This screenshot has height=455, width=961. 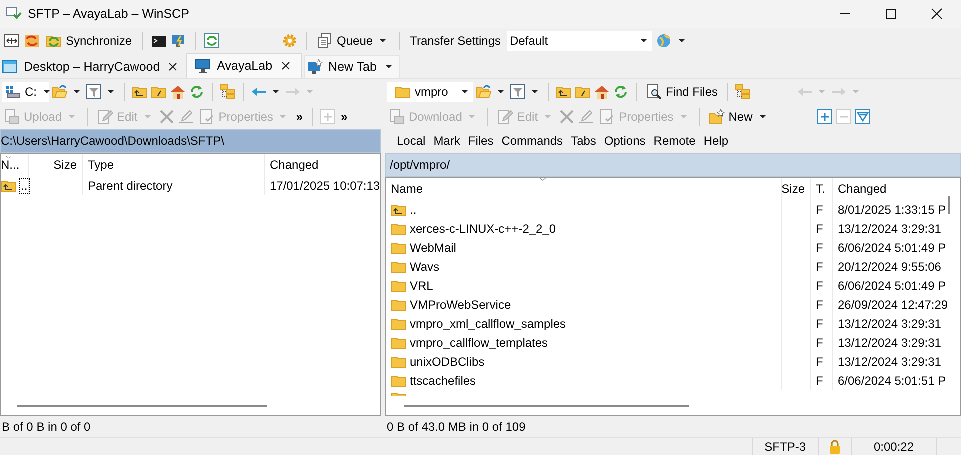 What do you see at coordinates (422, 285) in the screenshot?
I see `file-name: VRL` at bounding box center [422, 285].